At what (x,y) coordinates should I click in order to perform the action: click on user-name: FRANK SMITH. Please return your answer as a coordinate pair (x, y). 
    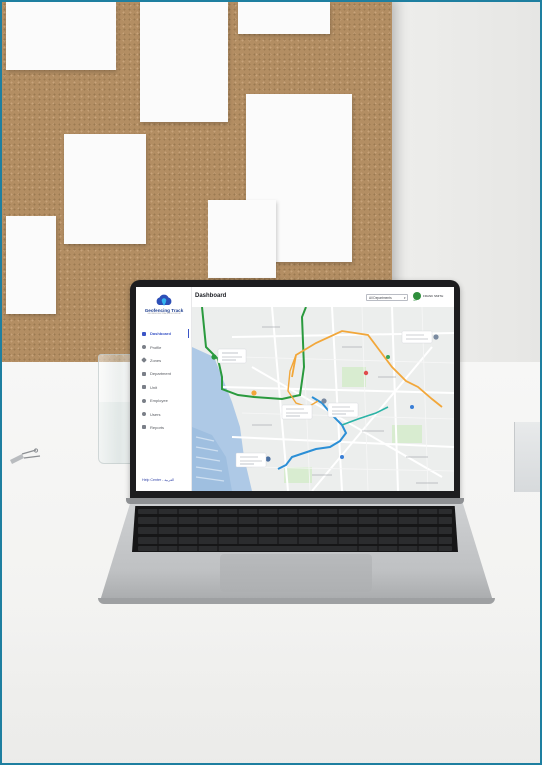
    Looking at the image, I should click on (433, 296).